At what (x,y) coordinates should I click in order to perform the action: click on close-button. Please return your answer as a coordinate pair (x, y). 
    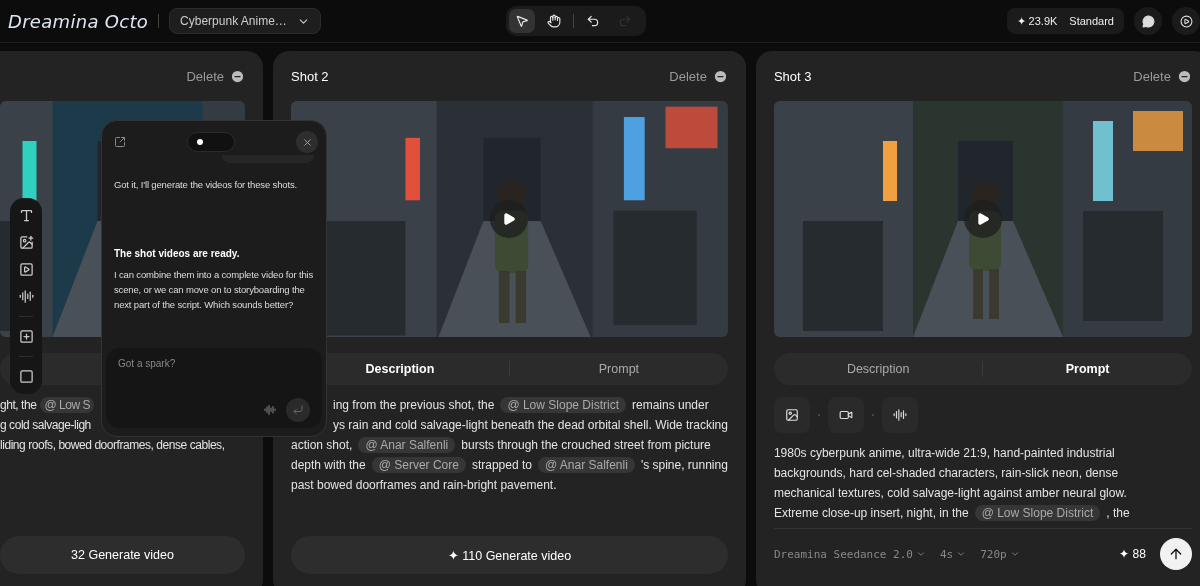
    Looking at the image, I should click on (307, 142).